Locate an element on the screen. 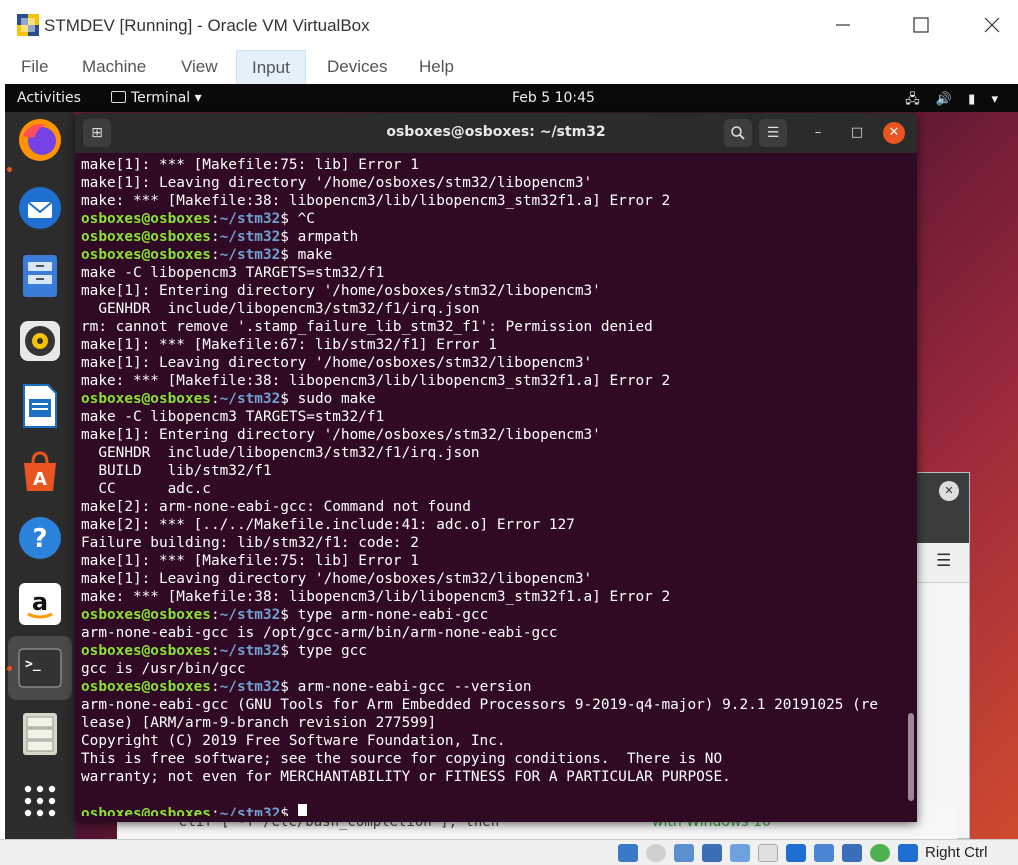 This screenshot has height=865, width=1018. menu-file: File is located at coordinates (34, 67).